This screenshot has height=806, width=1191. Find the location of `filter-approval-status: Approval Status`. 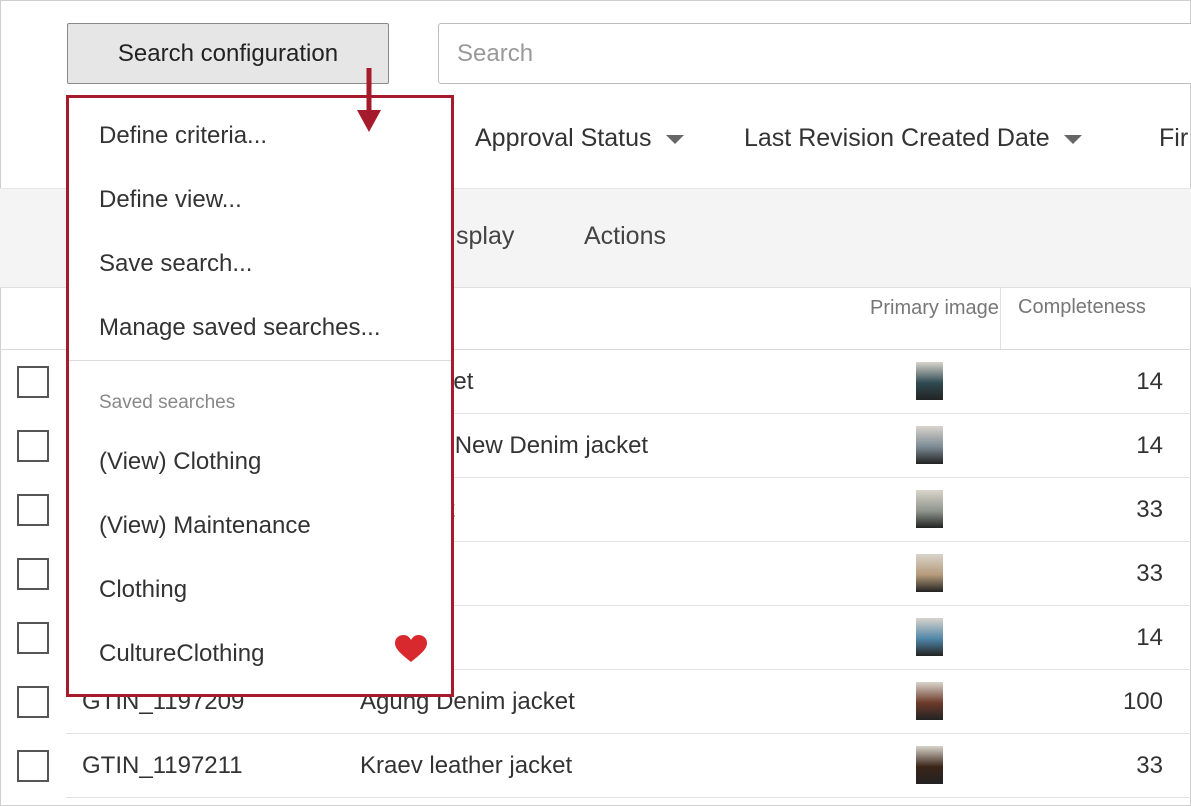

filter-approval-status: Approval Status is located at coordinates (579, 138).